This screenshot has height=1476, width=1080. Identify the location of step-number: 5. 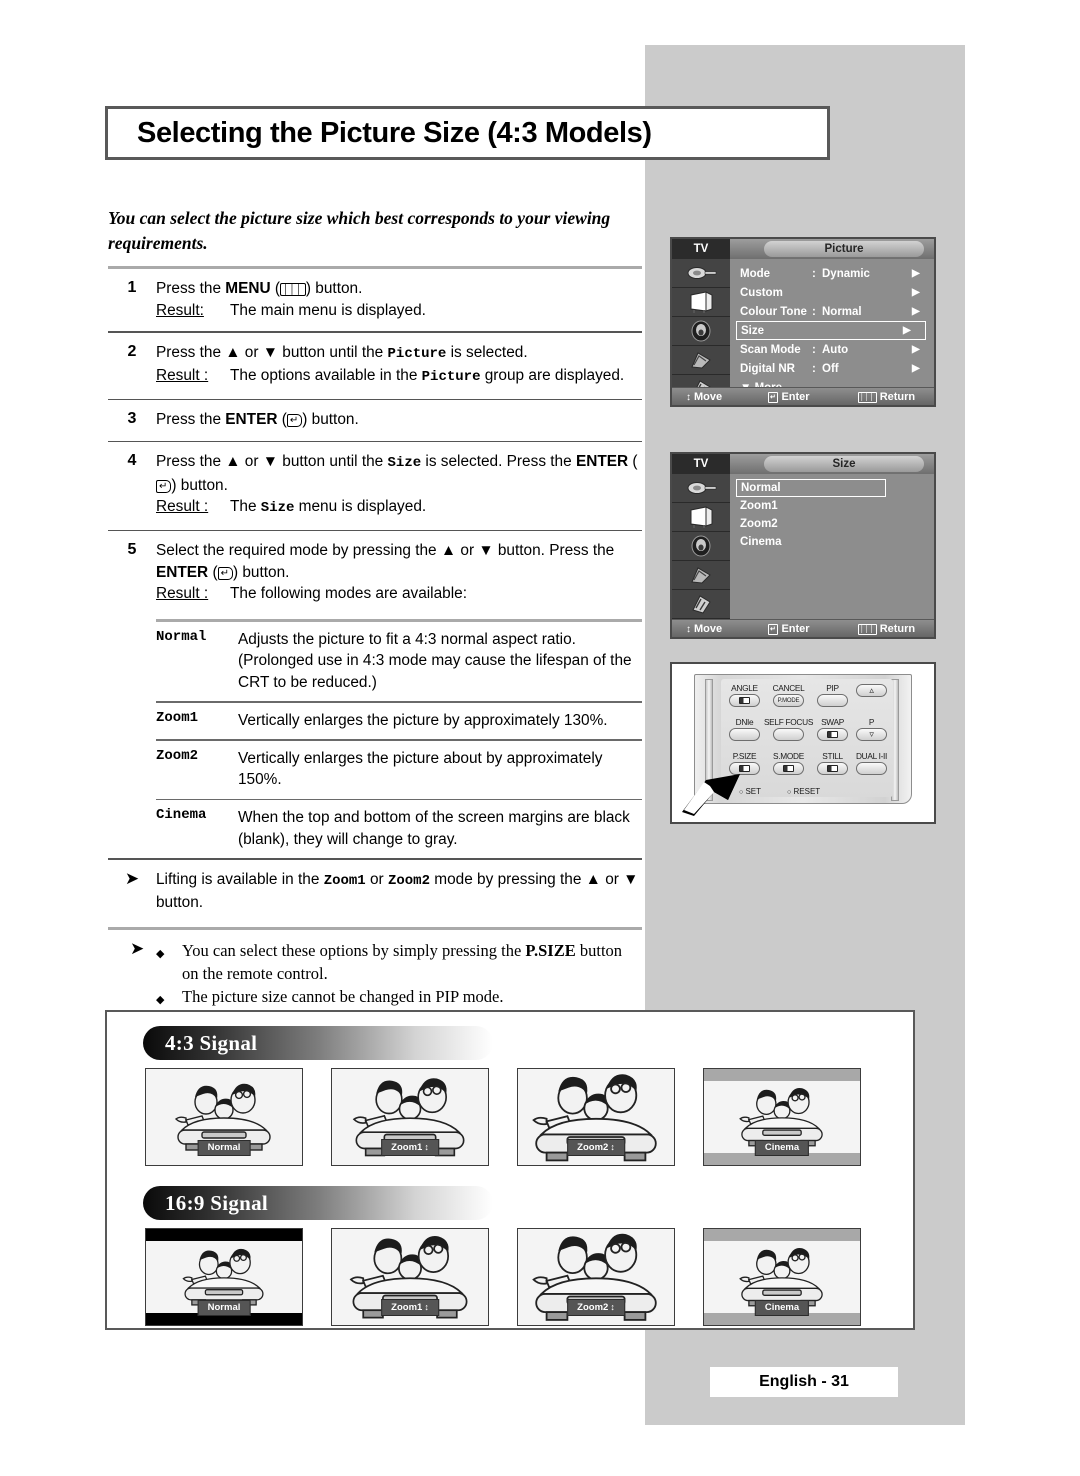
(132, 550).